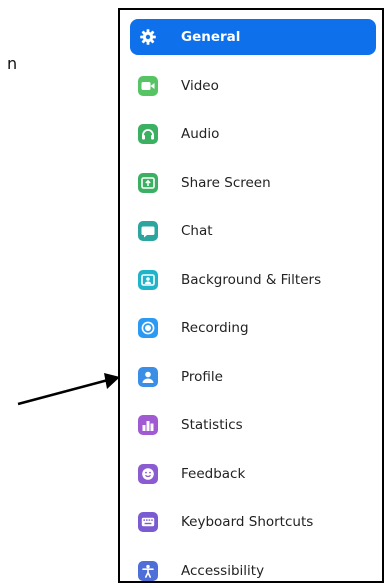 The image size is (390, 587). Describe the element at coordinates (253, 328) in the screenshot. I see `sidebar-item-recording: Recording` at that location.